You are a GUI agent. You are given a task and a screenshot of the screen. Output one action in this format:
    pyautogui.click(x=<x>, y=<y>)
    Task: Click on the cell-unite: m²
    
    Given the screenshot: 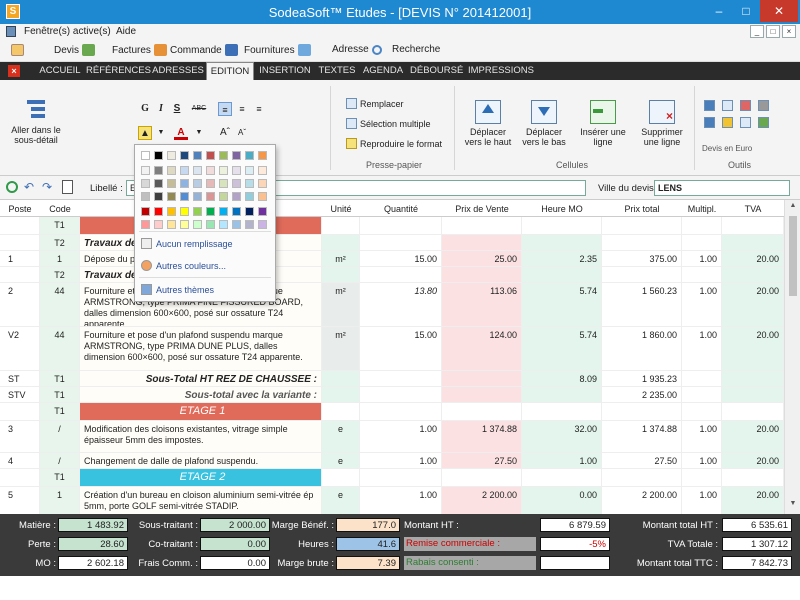 What is the action you would take?
    pyautogui.click(x=341, y=305)
    